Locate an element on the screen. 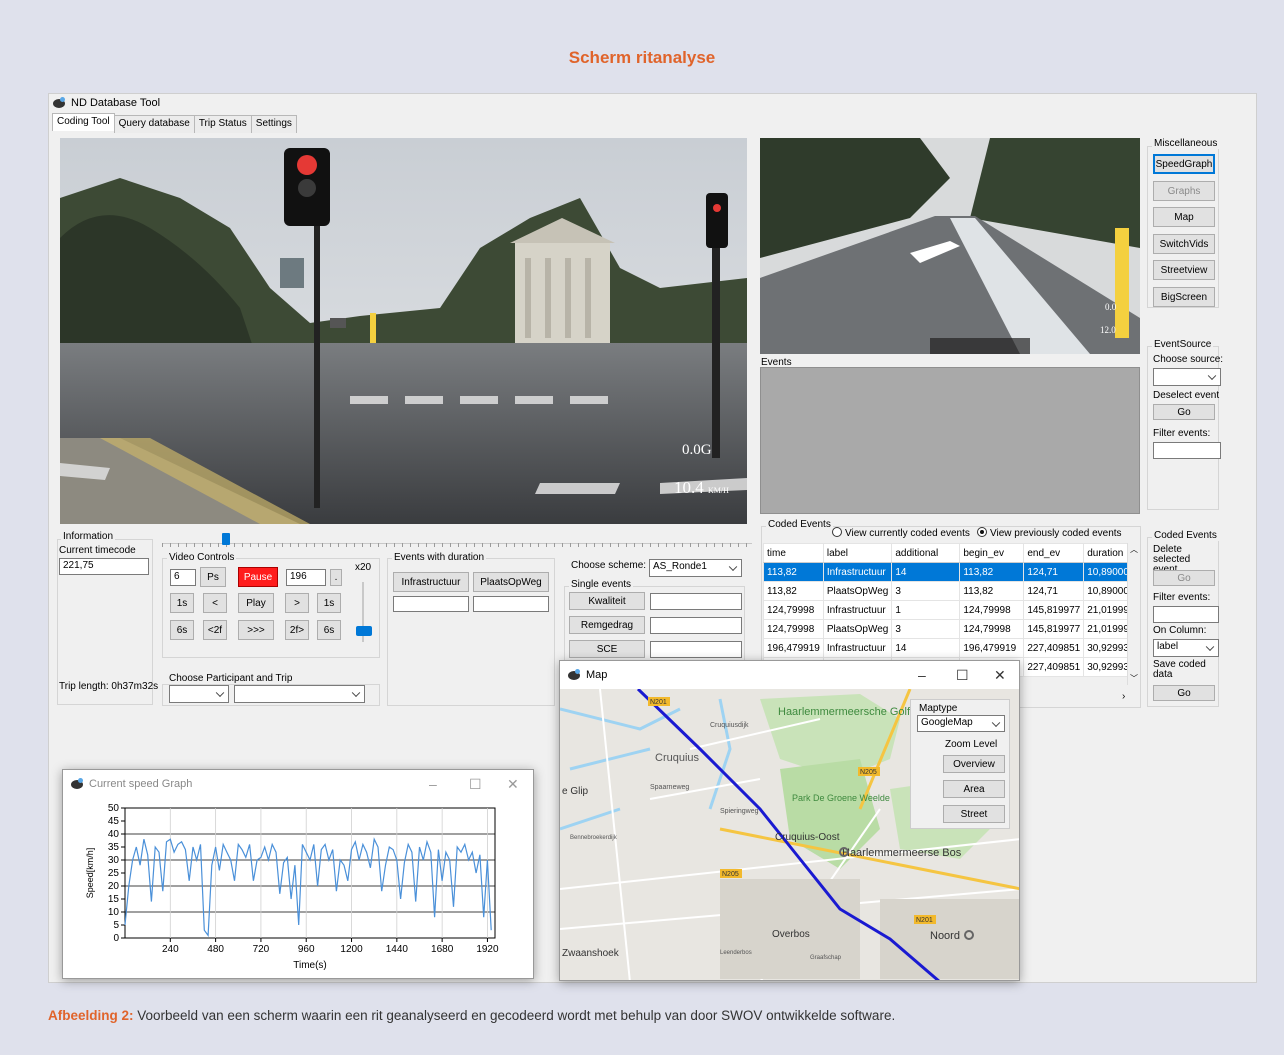  speed-window-logo-icon is located at coordinates (78, 784).